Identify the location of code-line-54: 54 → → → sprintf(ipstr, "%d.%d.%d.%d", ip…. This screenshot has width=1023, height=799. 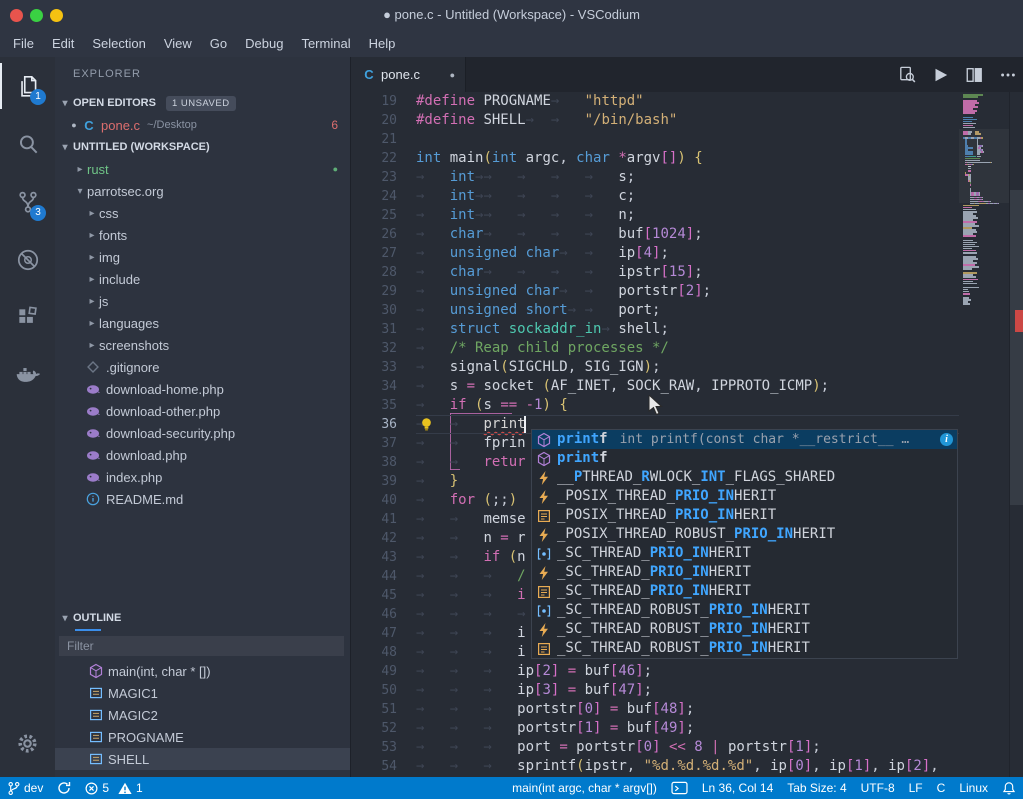
(687, 766).